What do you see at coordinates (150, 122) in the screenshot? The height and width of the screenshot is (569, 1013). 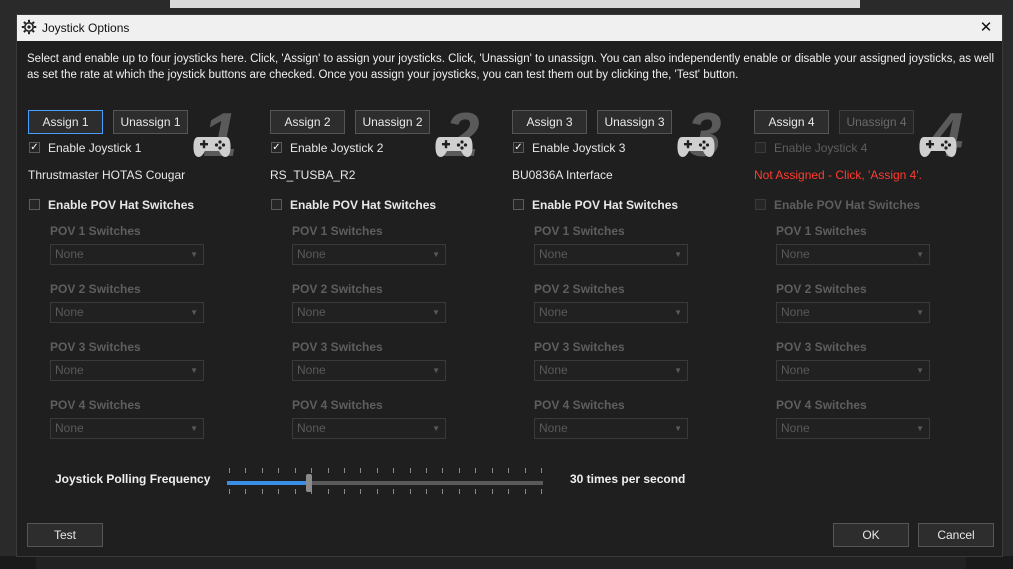 I see `unassign-button-1: Unassign 1` at bounding box center [150, 122].